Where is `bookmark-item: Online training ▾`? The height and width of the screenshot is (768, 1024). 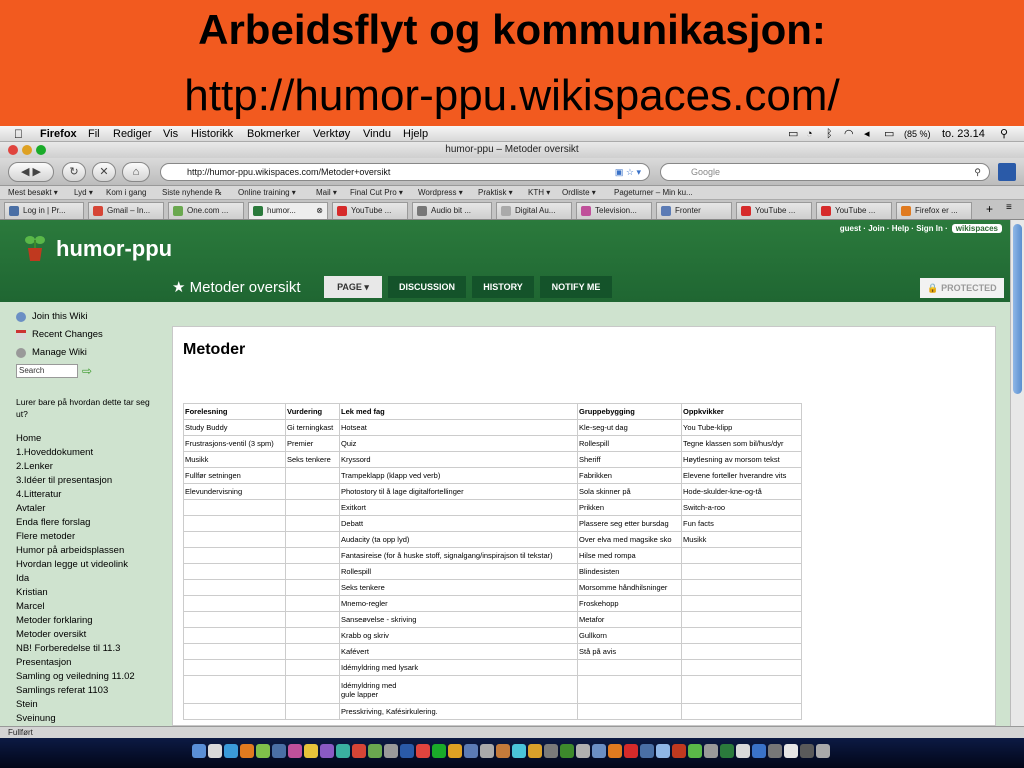
bookmark-item: Online training ▾ is located at coordinates (267, 192).